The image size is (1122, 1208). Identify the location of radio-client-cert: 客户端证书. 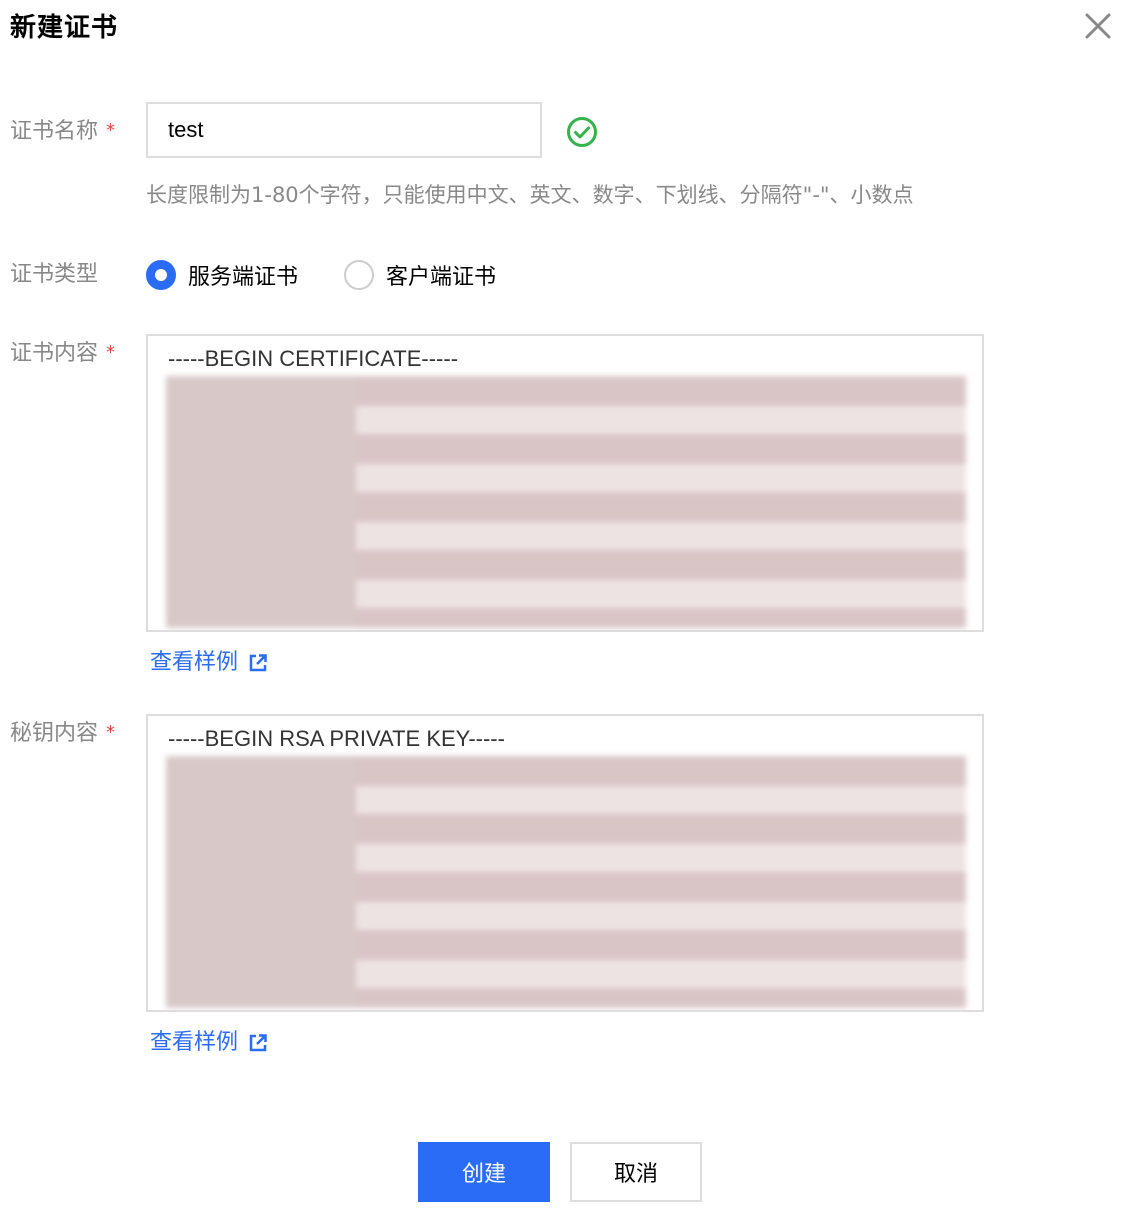
(420, 275).